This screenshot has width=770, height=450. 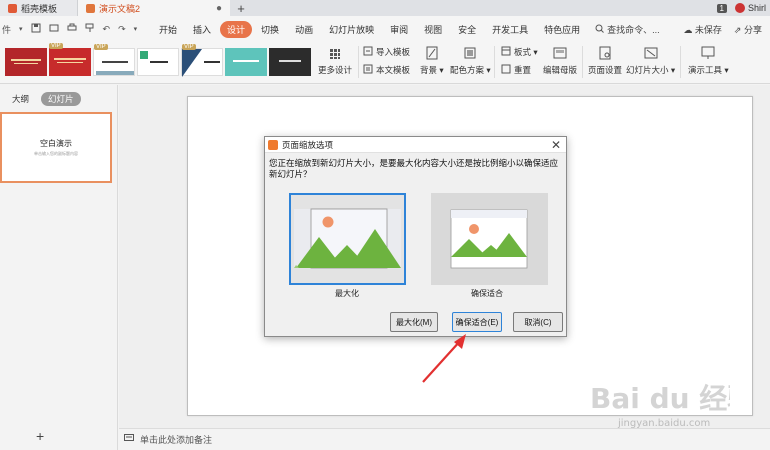 What do you see at coordinates (756, 8) in the screenshot?
I see `user-name: Shirl` at bounding box center [756, 8].